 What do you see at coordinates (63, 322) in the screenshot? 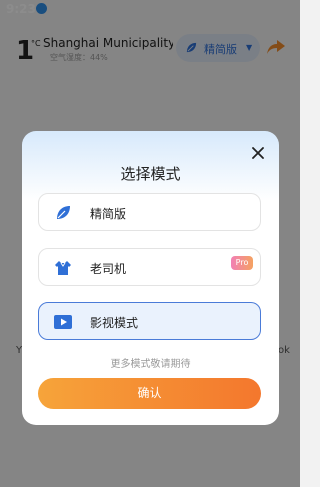
I see `play-icon` at bounding box center [63, 322].